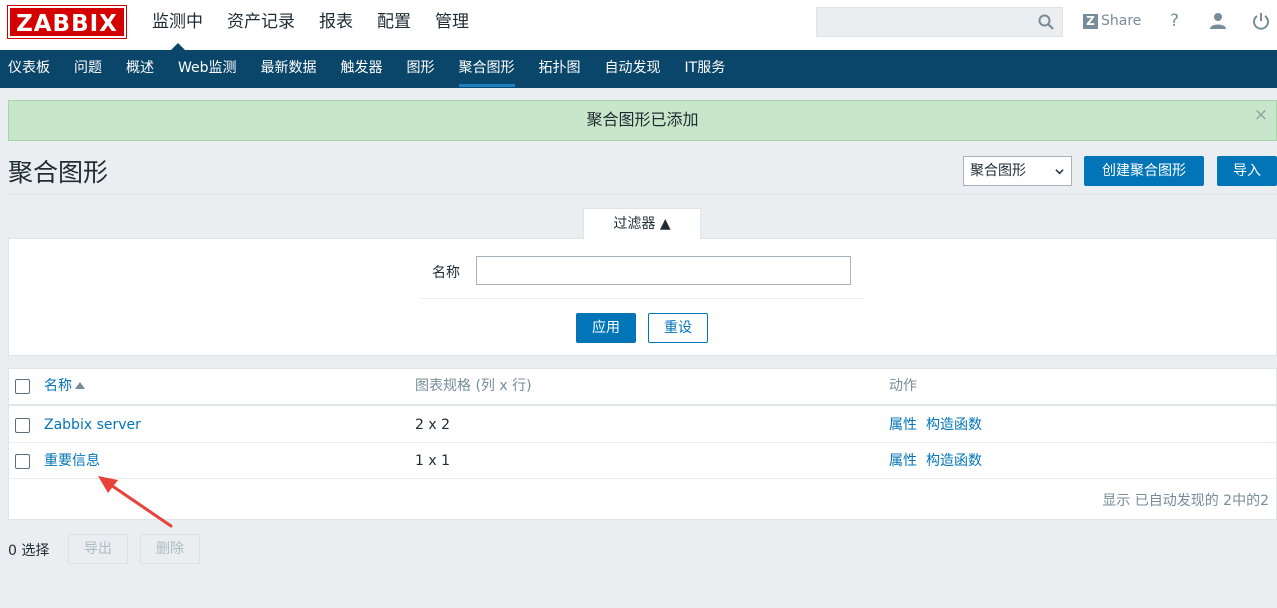  Describe the element at coordinates (432, 461) in the screenshot. I see `screen-dimensions: 1 x 1` at that location.